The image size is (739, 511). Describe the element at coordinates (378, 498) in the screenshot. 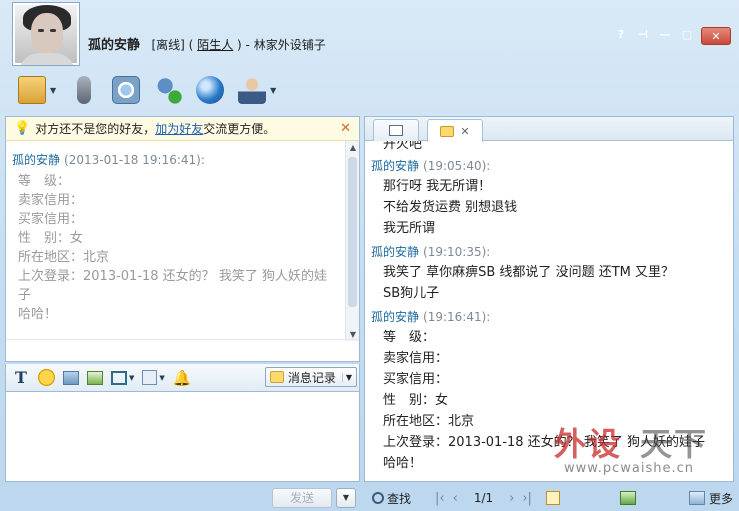

I see `search-icon` at that location.